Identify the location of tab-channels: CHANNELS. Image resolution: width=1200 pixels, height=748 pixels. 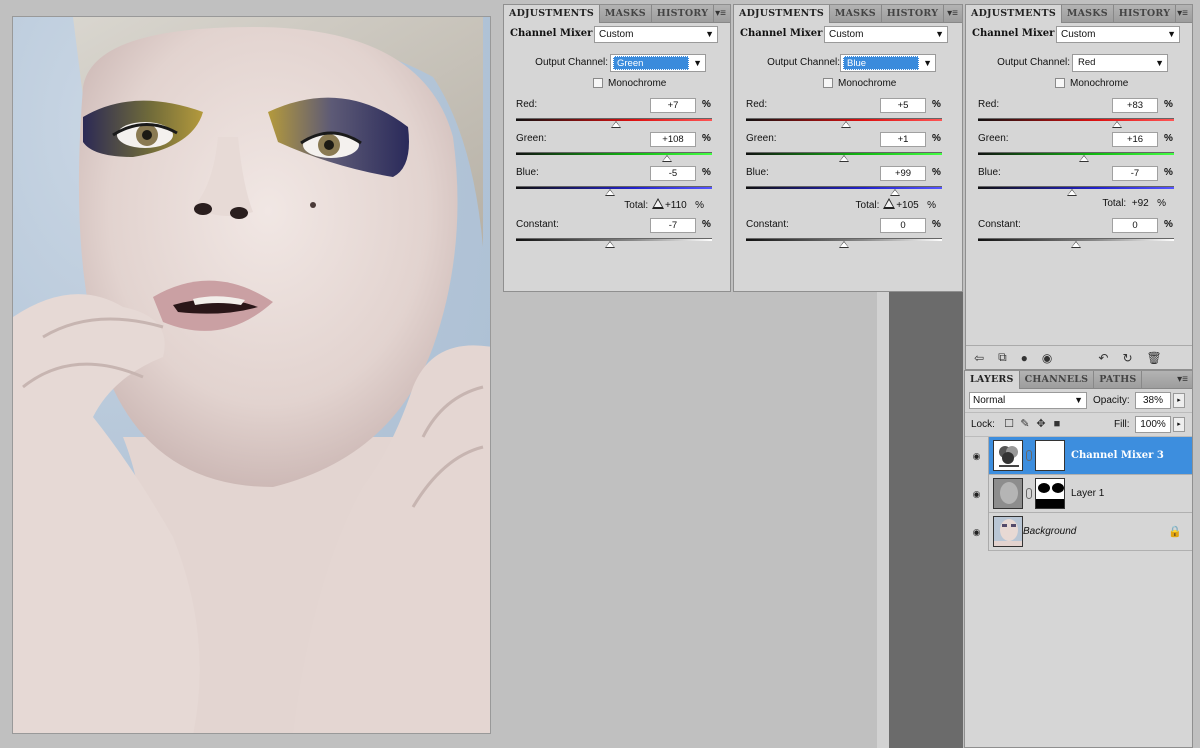
(1057, 380).